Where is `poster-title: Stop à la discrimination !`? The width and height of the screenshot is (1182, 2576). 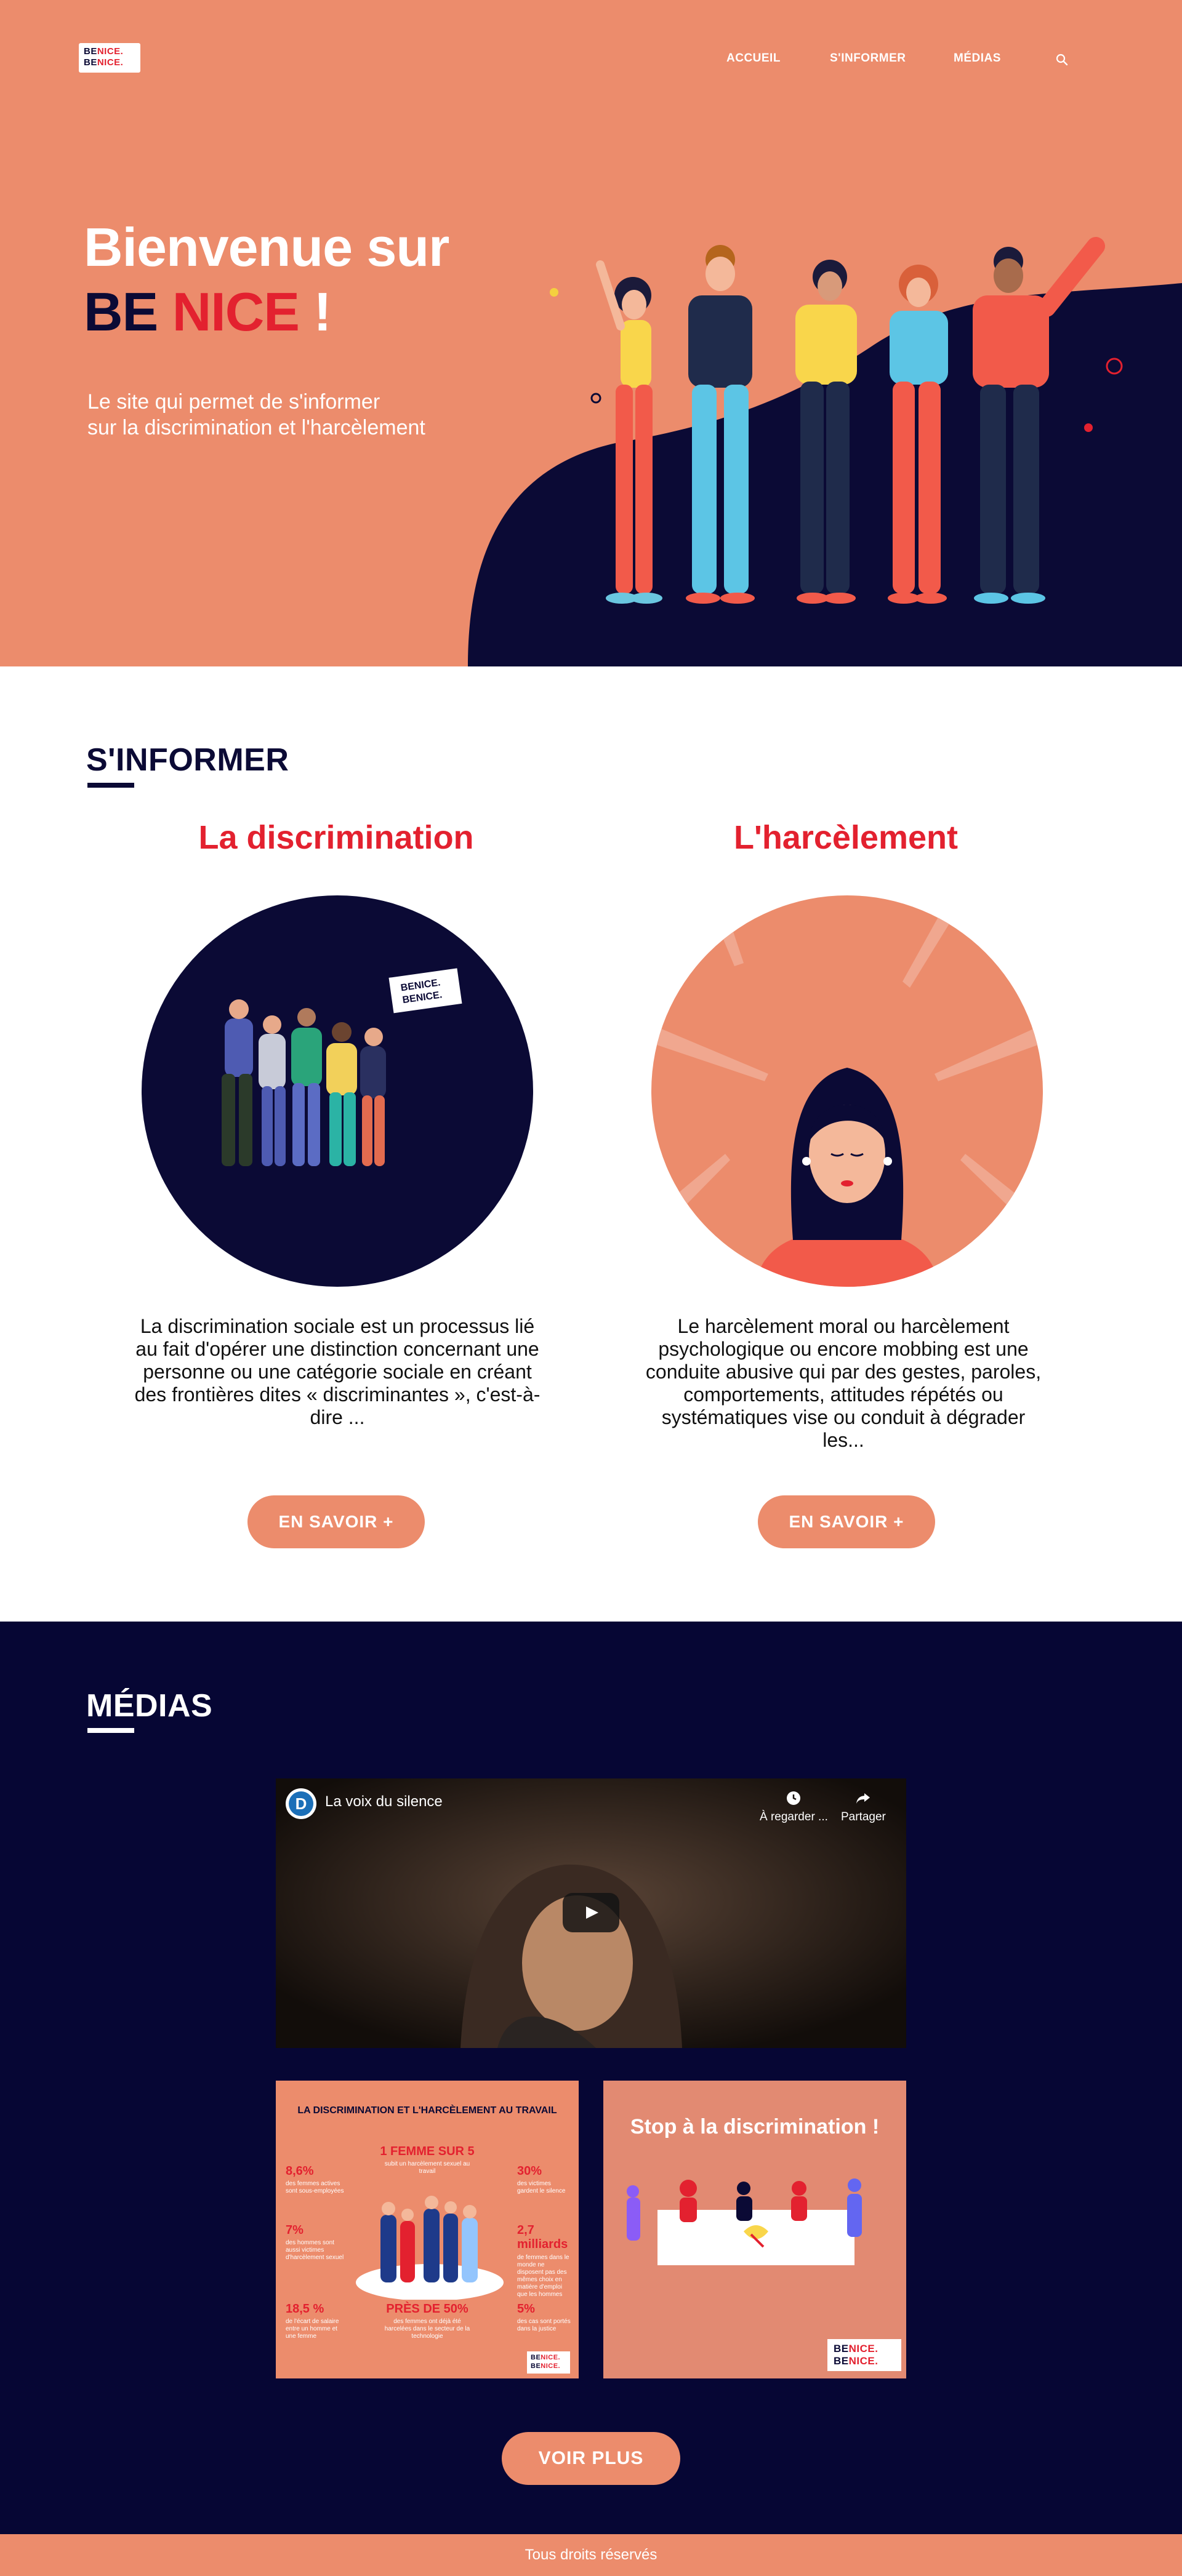 poster-title: Stop à la discrimination ! is located at coordinates (755, 2126).